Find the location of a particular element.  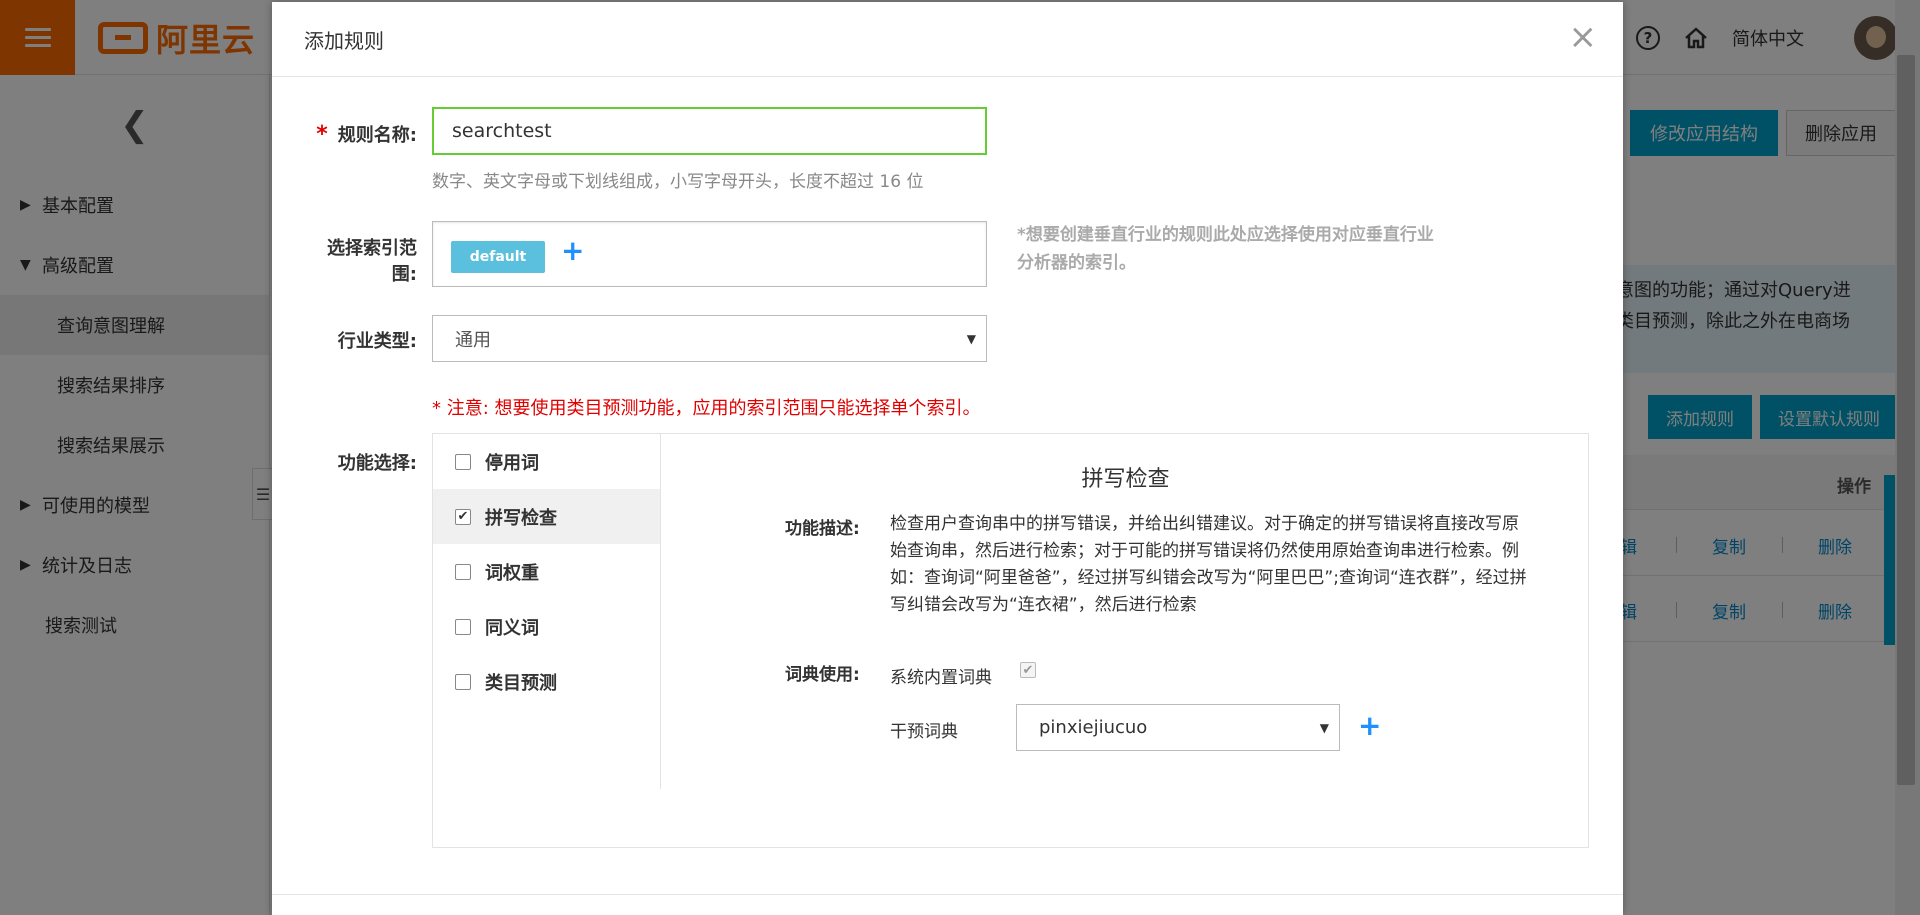

index-range-box: default + is located at coordinates (709, 254).